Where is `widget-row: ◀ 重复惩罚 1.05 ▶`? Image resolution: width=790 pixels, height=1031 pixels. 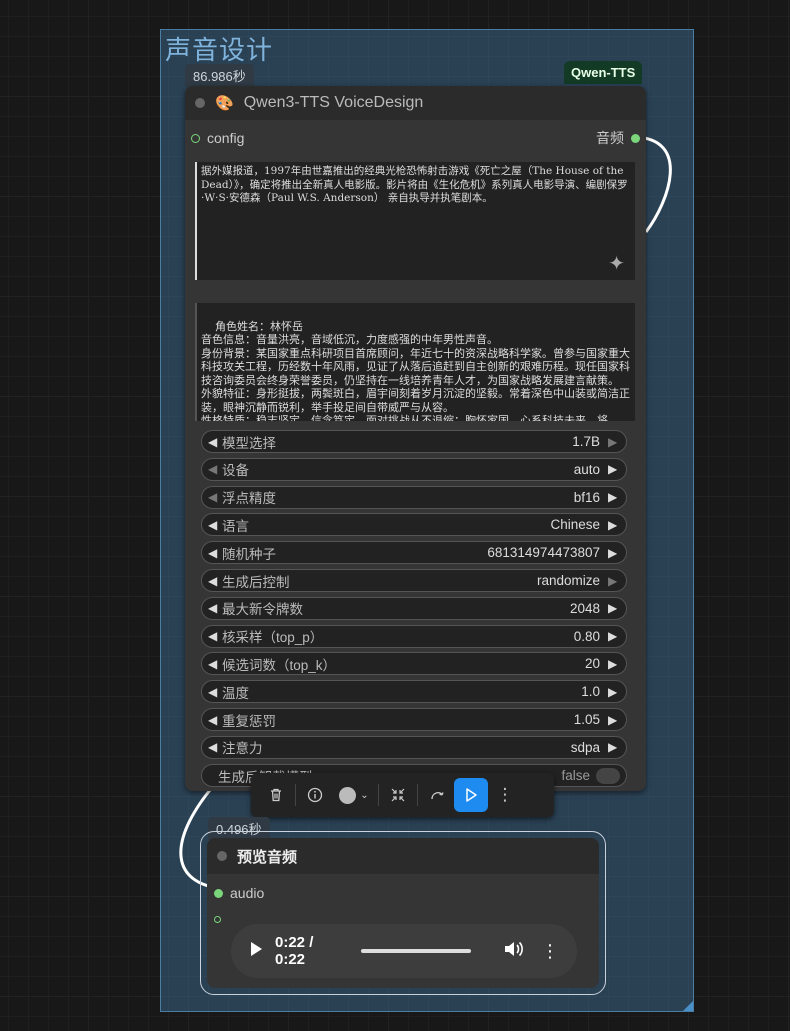 widget-row: ◀ 重复惩罚 1.05 ▶ is located at coordinates (414, 719).